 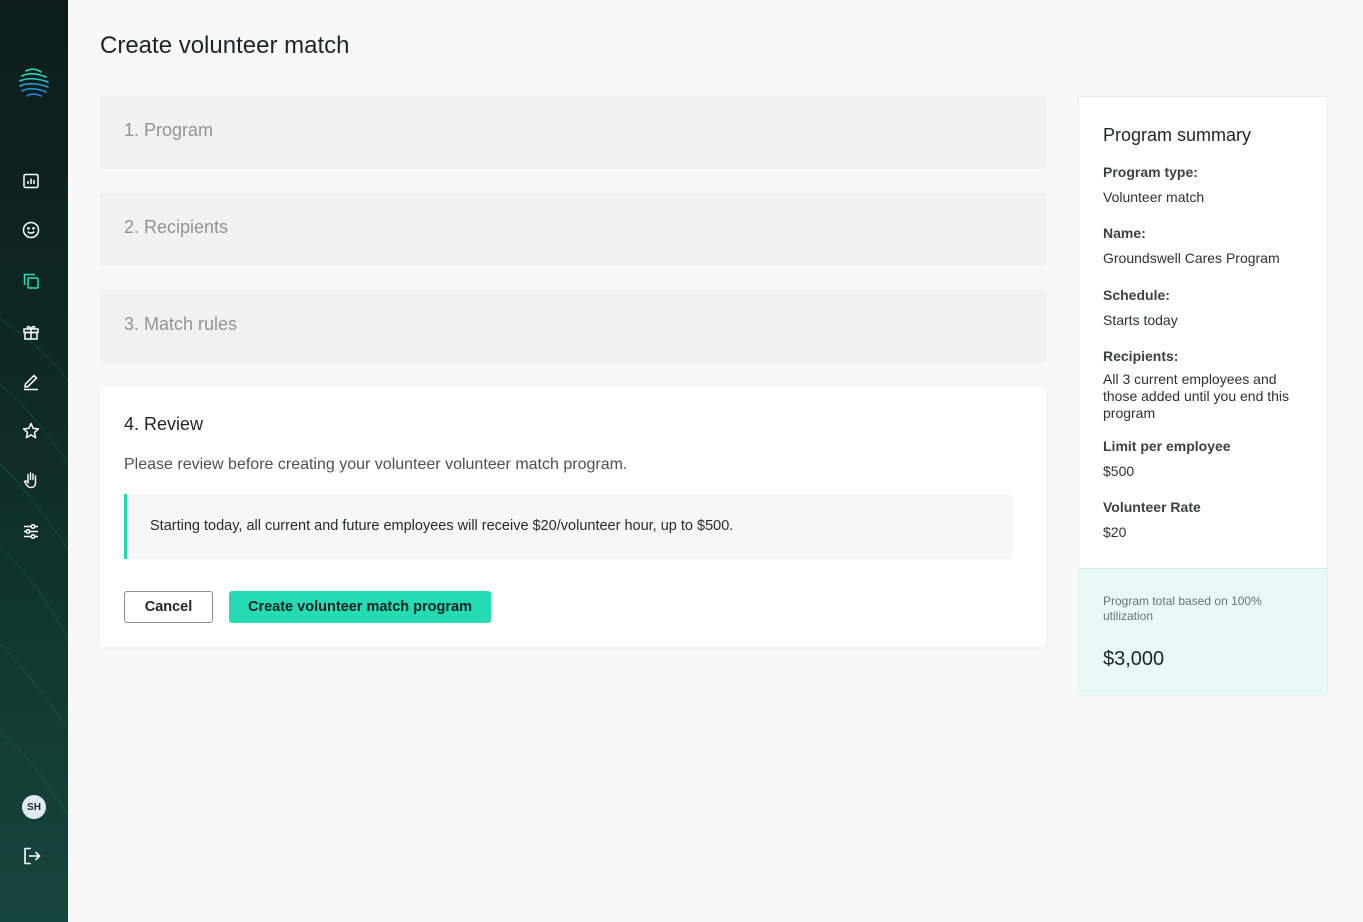 I want to click on gift-icon, so click(x=31, y=332).